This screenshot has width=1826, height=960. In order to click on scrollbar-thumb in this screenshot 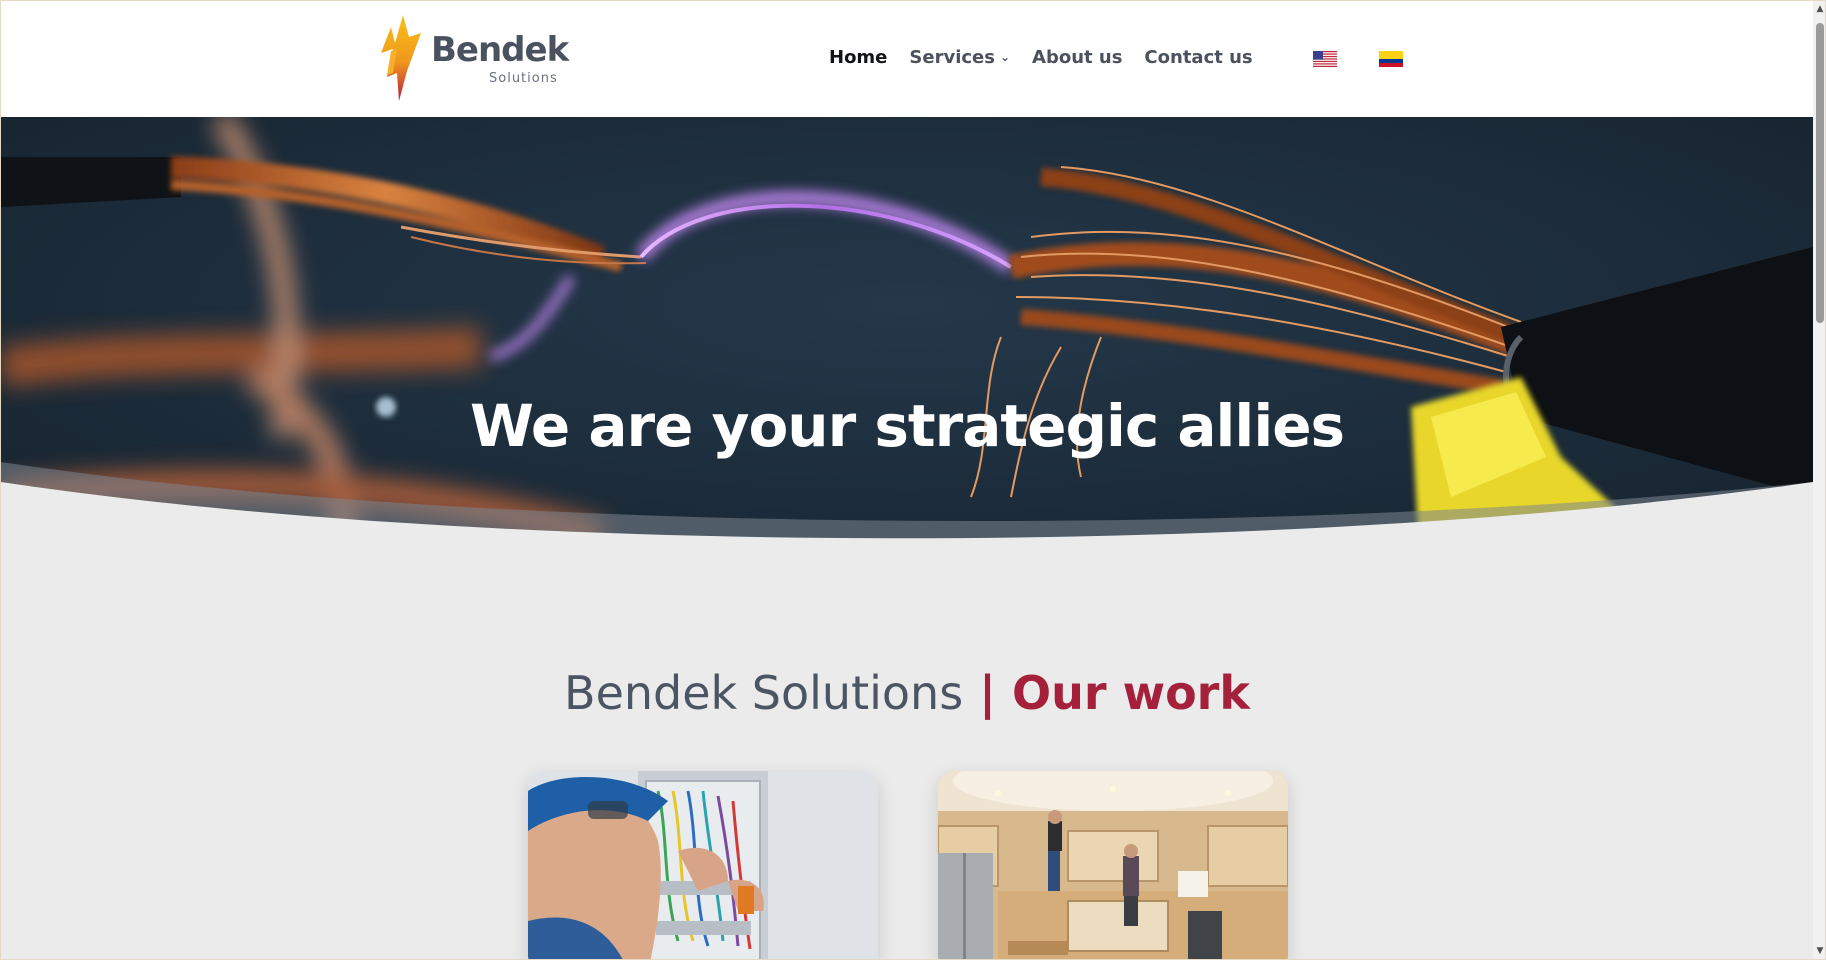, I will do `click(1820, 173)`.